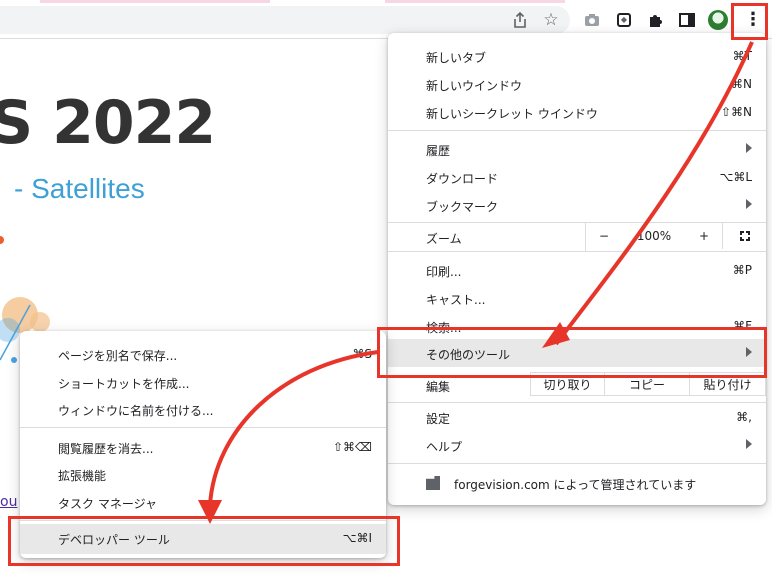 This screenshot has width=772, height=579. What do you see at coordinates (654, 193) in the screenshot?
I see `arrow-to-more-tools` at bounding box center [654, 193].